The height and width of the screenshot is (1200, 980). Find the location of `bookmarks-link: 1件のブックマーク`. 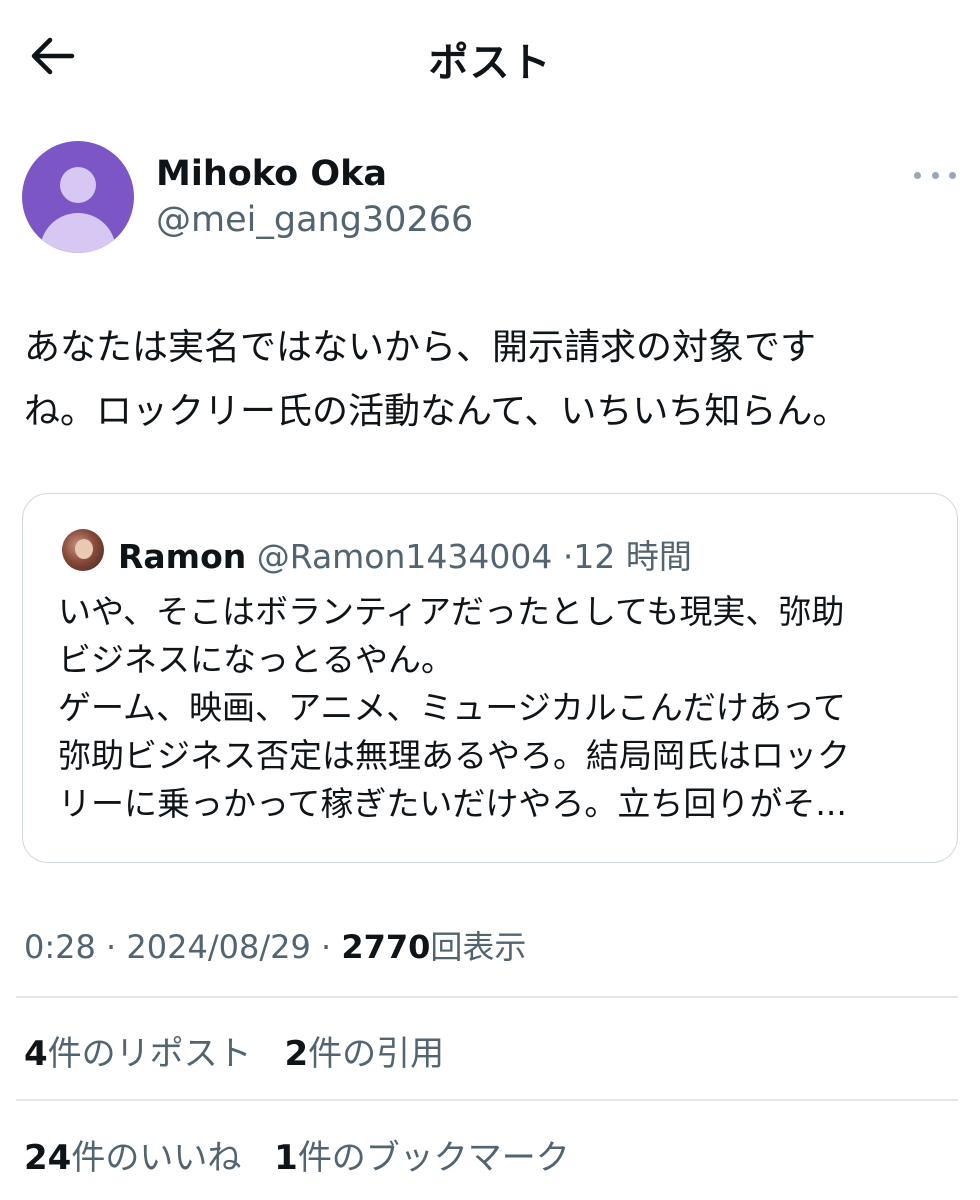

bookmarks-link: 1件のブックマーク is located at coordinates (422, 1158).